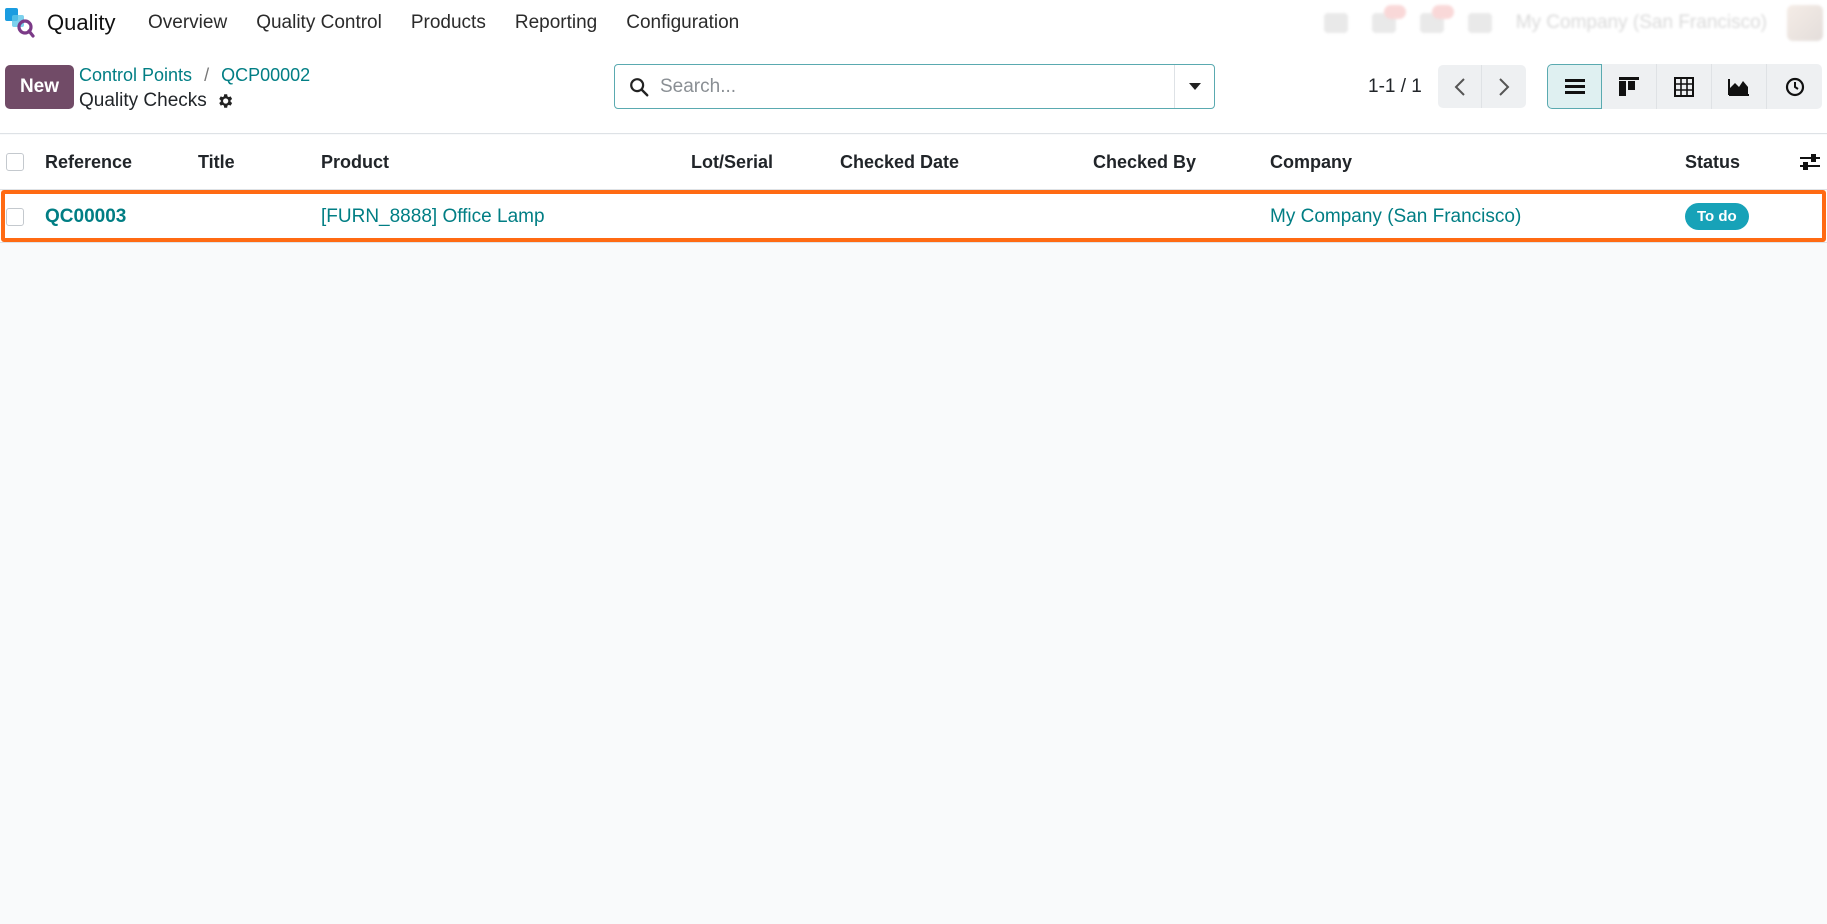  Describe the element at coordinates (319, 23) in the screenshot. I see `menu-quality-control: Quality Control` at that location.